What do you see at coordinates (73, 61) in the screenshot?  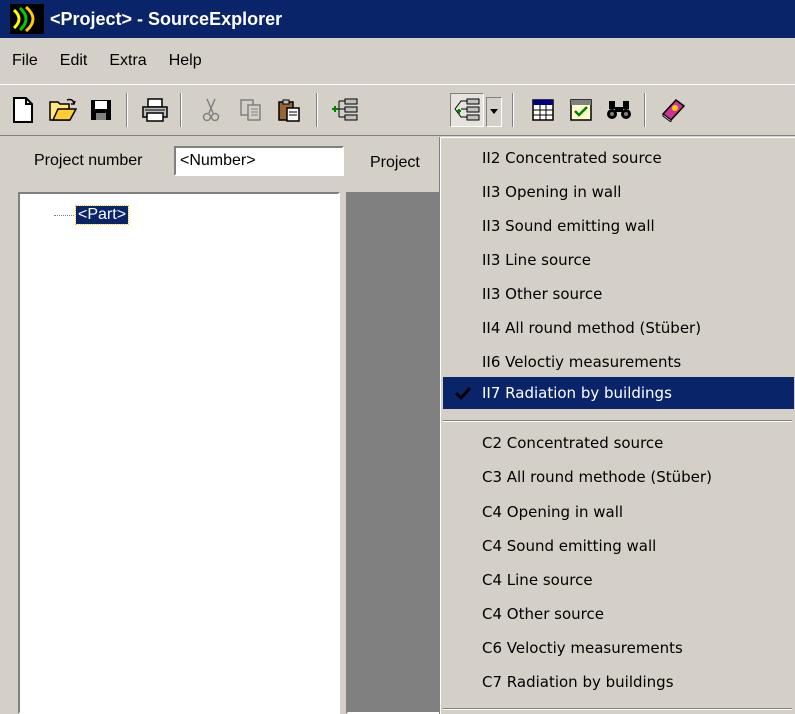 I see `menu-edit: Edit` at bounding box center [73, 61].